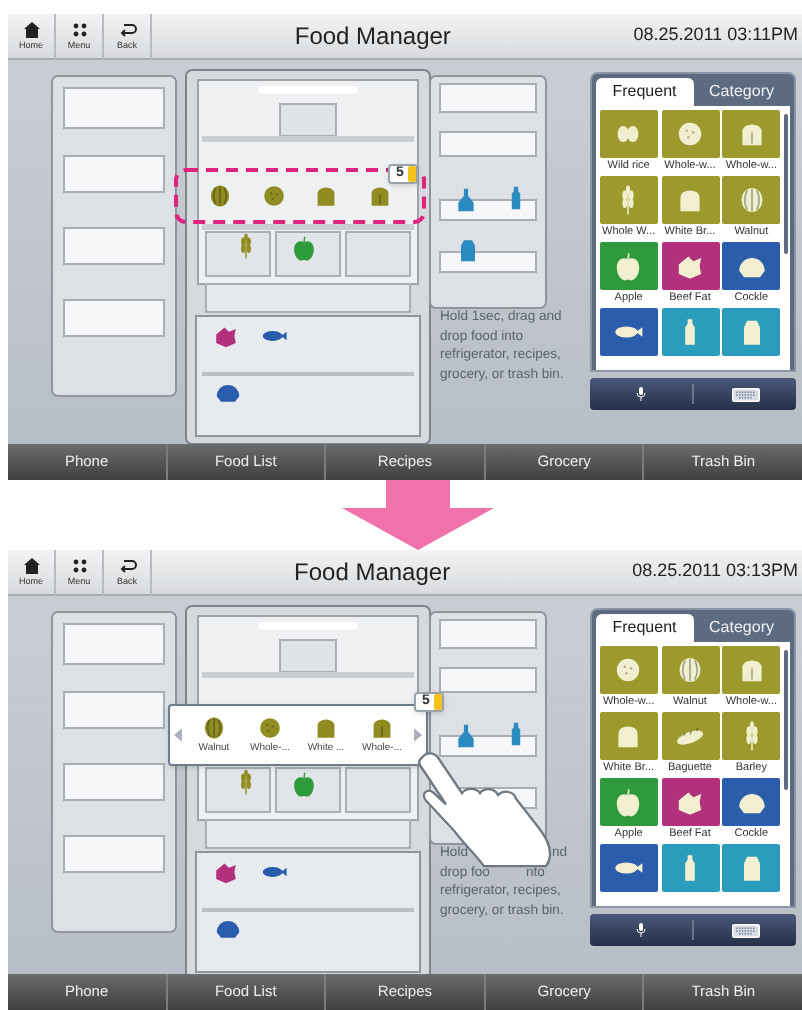 The image size is (802, 1010). I want to click on down-arrow-icon, so click(417, 515).